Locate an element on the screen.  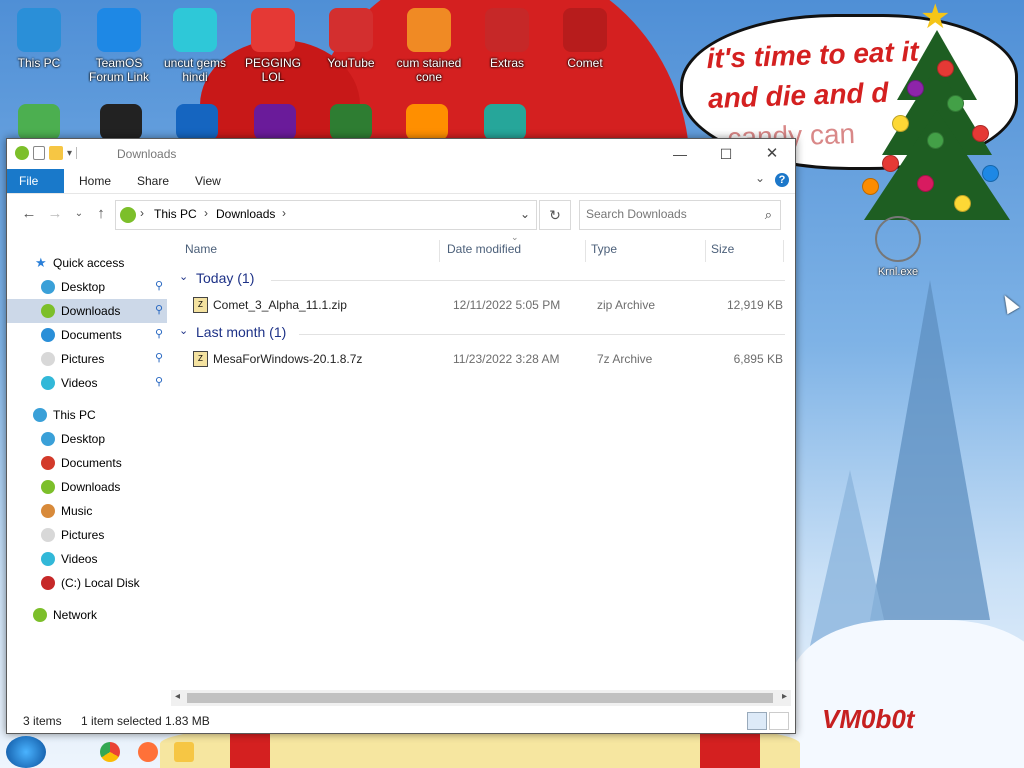
sidebar-item-pictures: Pictures ⚲ is located at coordinates (87, 359).